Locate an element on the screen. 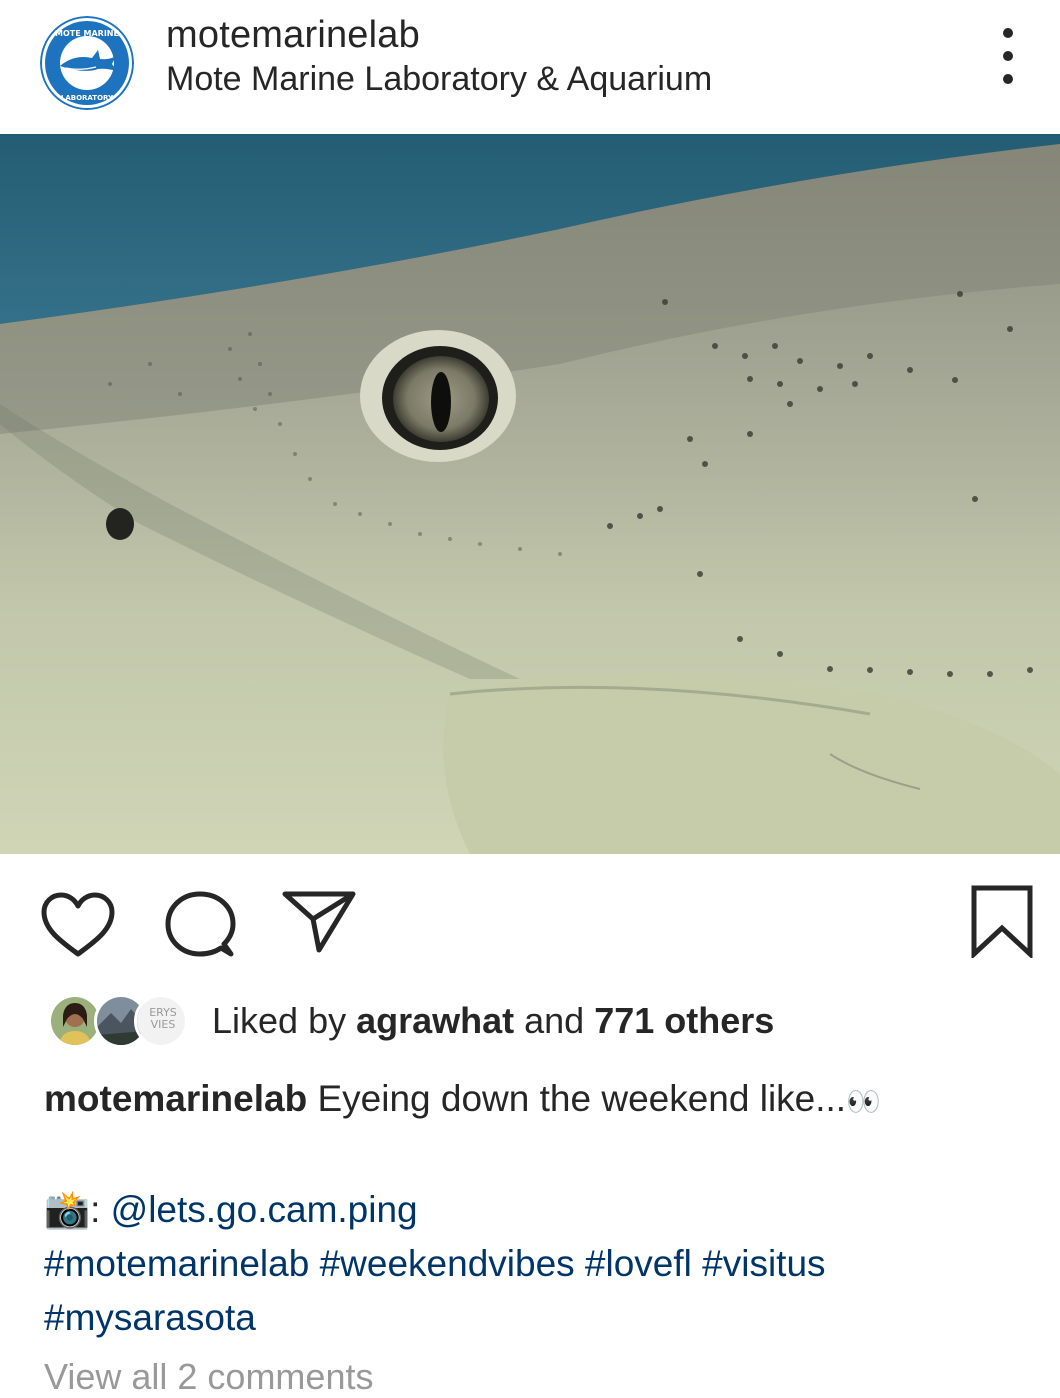  credit-prefix: : is located at coordinates (100, 1209).